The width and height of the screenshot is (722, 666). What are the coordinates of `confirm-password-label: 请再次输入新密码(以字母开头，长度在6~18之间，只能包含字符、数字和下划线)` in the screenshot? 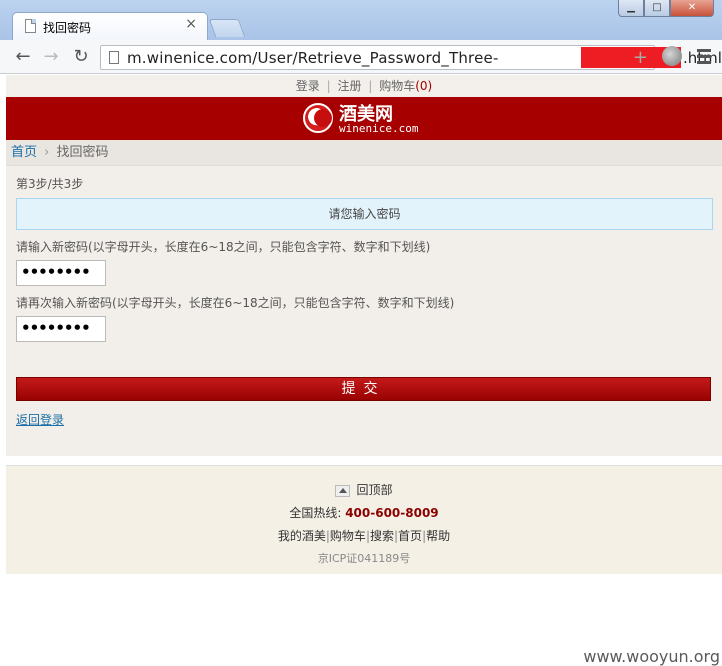 It's located at (235, 303).